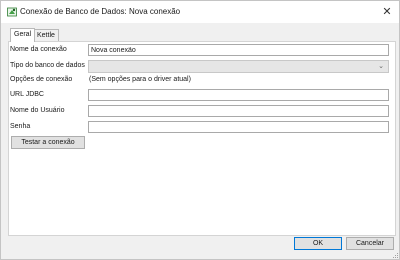  Describe the element at coordinates (38, 49) in the screenshot. I see `connection-name-label: Nome da conexão` at that location.